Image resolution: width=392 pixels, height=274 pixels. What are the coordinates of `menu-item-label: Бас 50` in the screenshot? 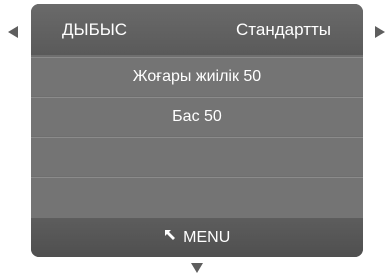 It's located at (197, 116).